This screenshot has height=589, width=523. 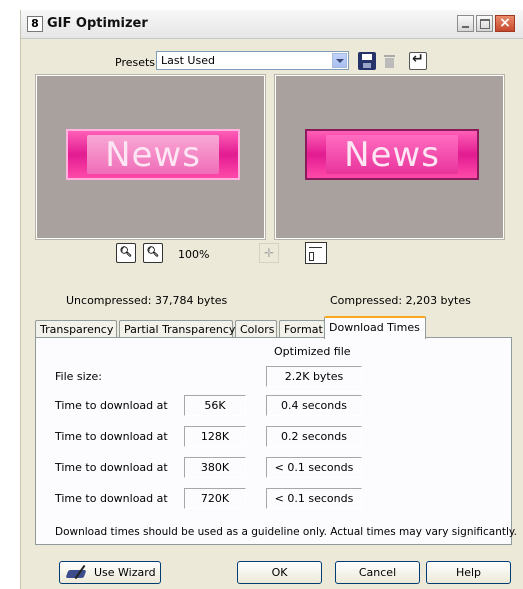 I want to click on file-size-label: File size:, so click(x=78, y=376).